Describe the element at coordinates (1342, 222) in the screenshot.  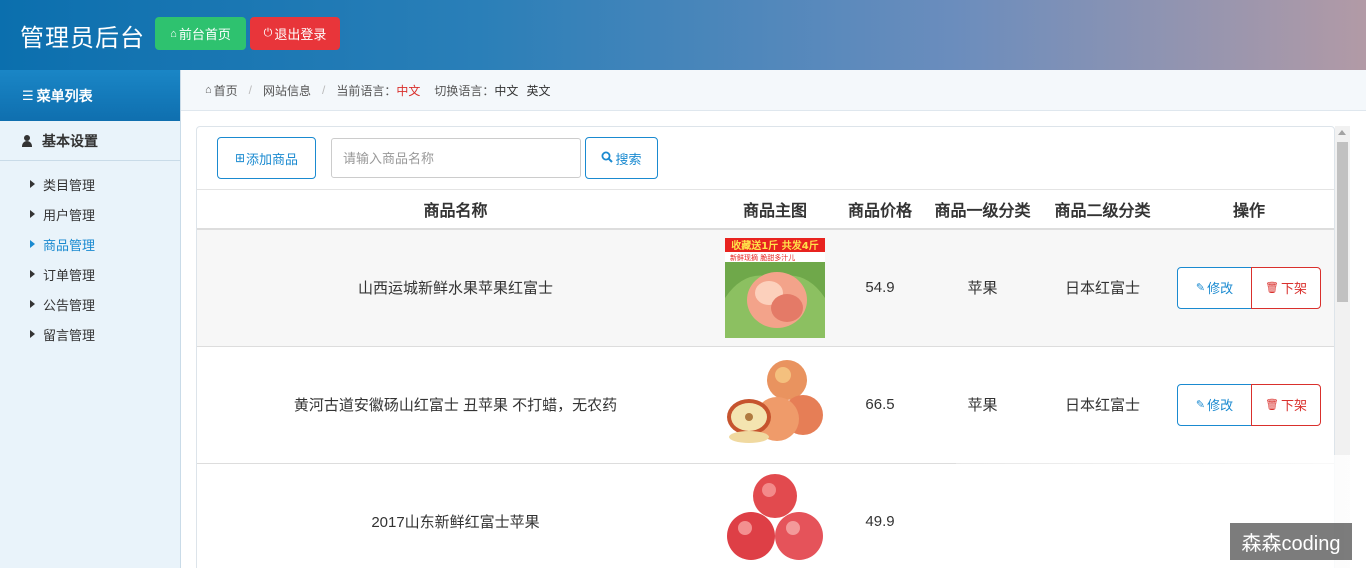
I see `scrollbar-thumb` at that location.